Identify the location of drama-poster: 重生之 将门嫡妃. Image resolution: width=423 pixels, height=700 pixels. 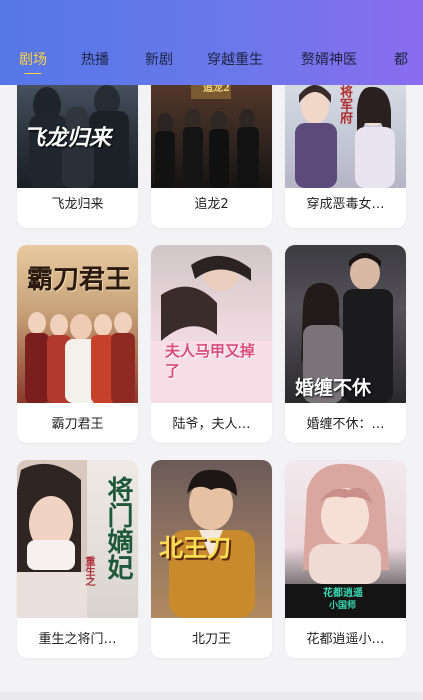
(77, 539).